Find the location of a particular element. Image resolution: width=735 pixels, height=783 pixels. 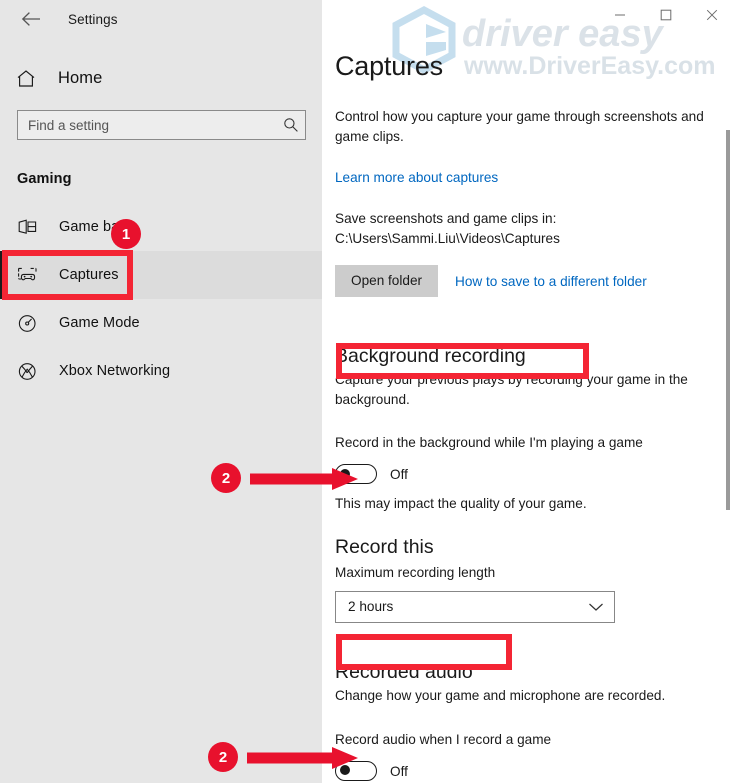

open-folder-button: Open folder is located at coordinates (387, 281).